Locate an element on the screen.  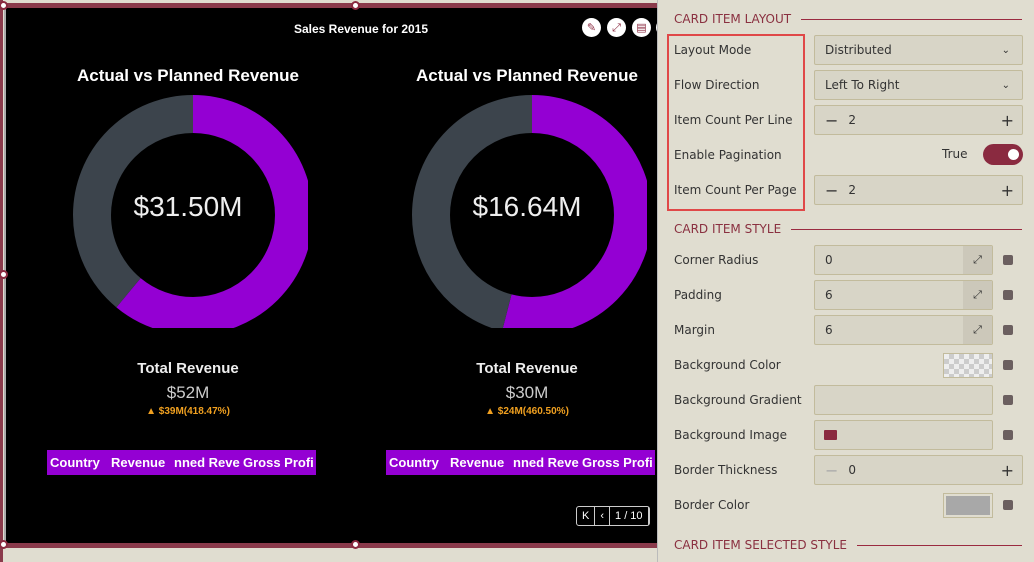
total-revenue-value: $52M is located at coordinates (188, 392).